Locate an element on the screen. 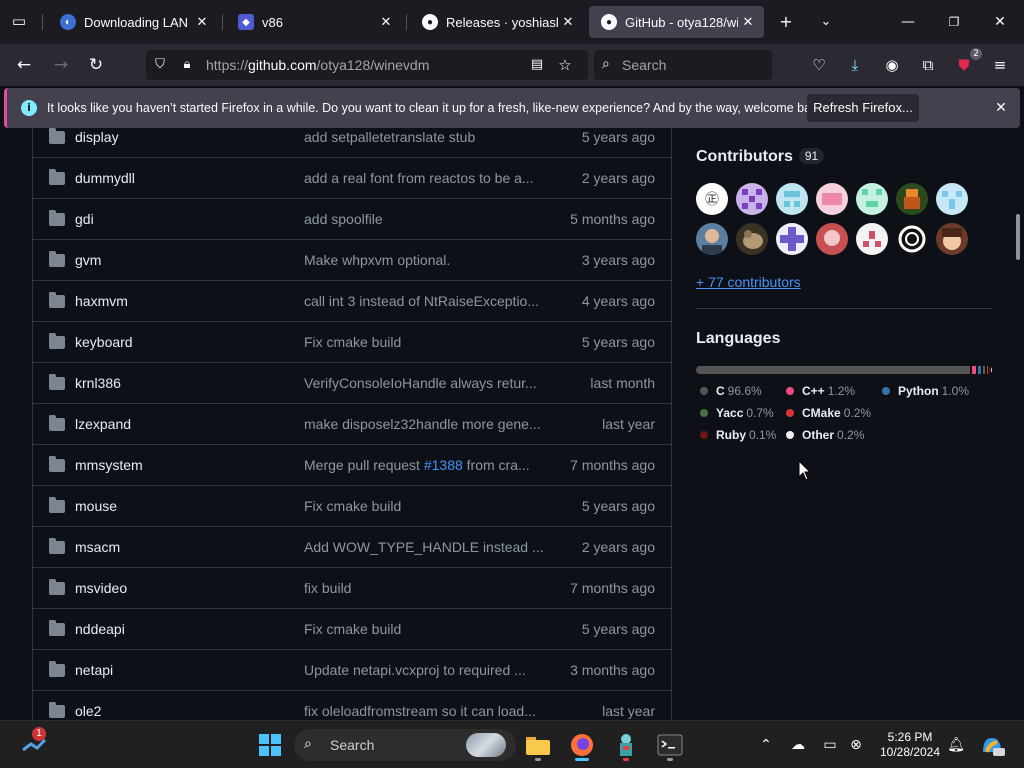 The height and width of the screenshot is (768, 1024). taskbar-search: ⌕ Search is located at coordinates (405, 745).